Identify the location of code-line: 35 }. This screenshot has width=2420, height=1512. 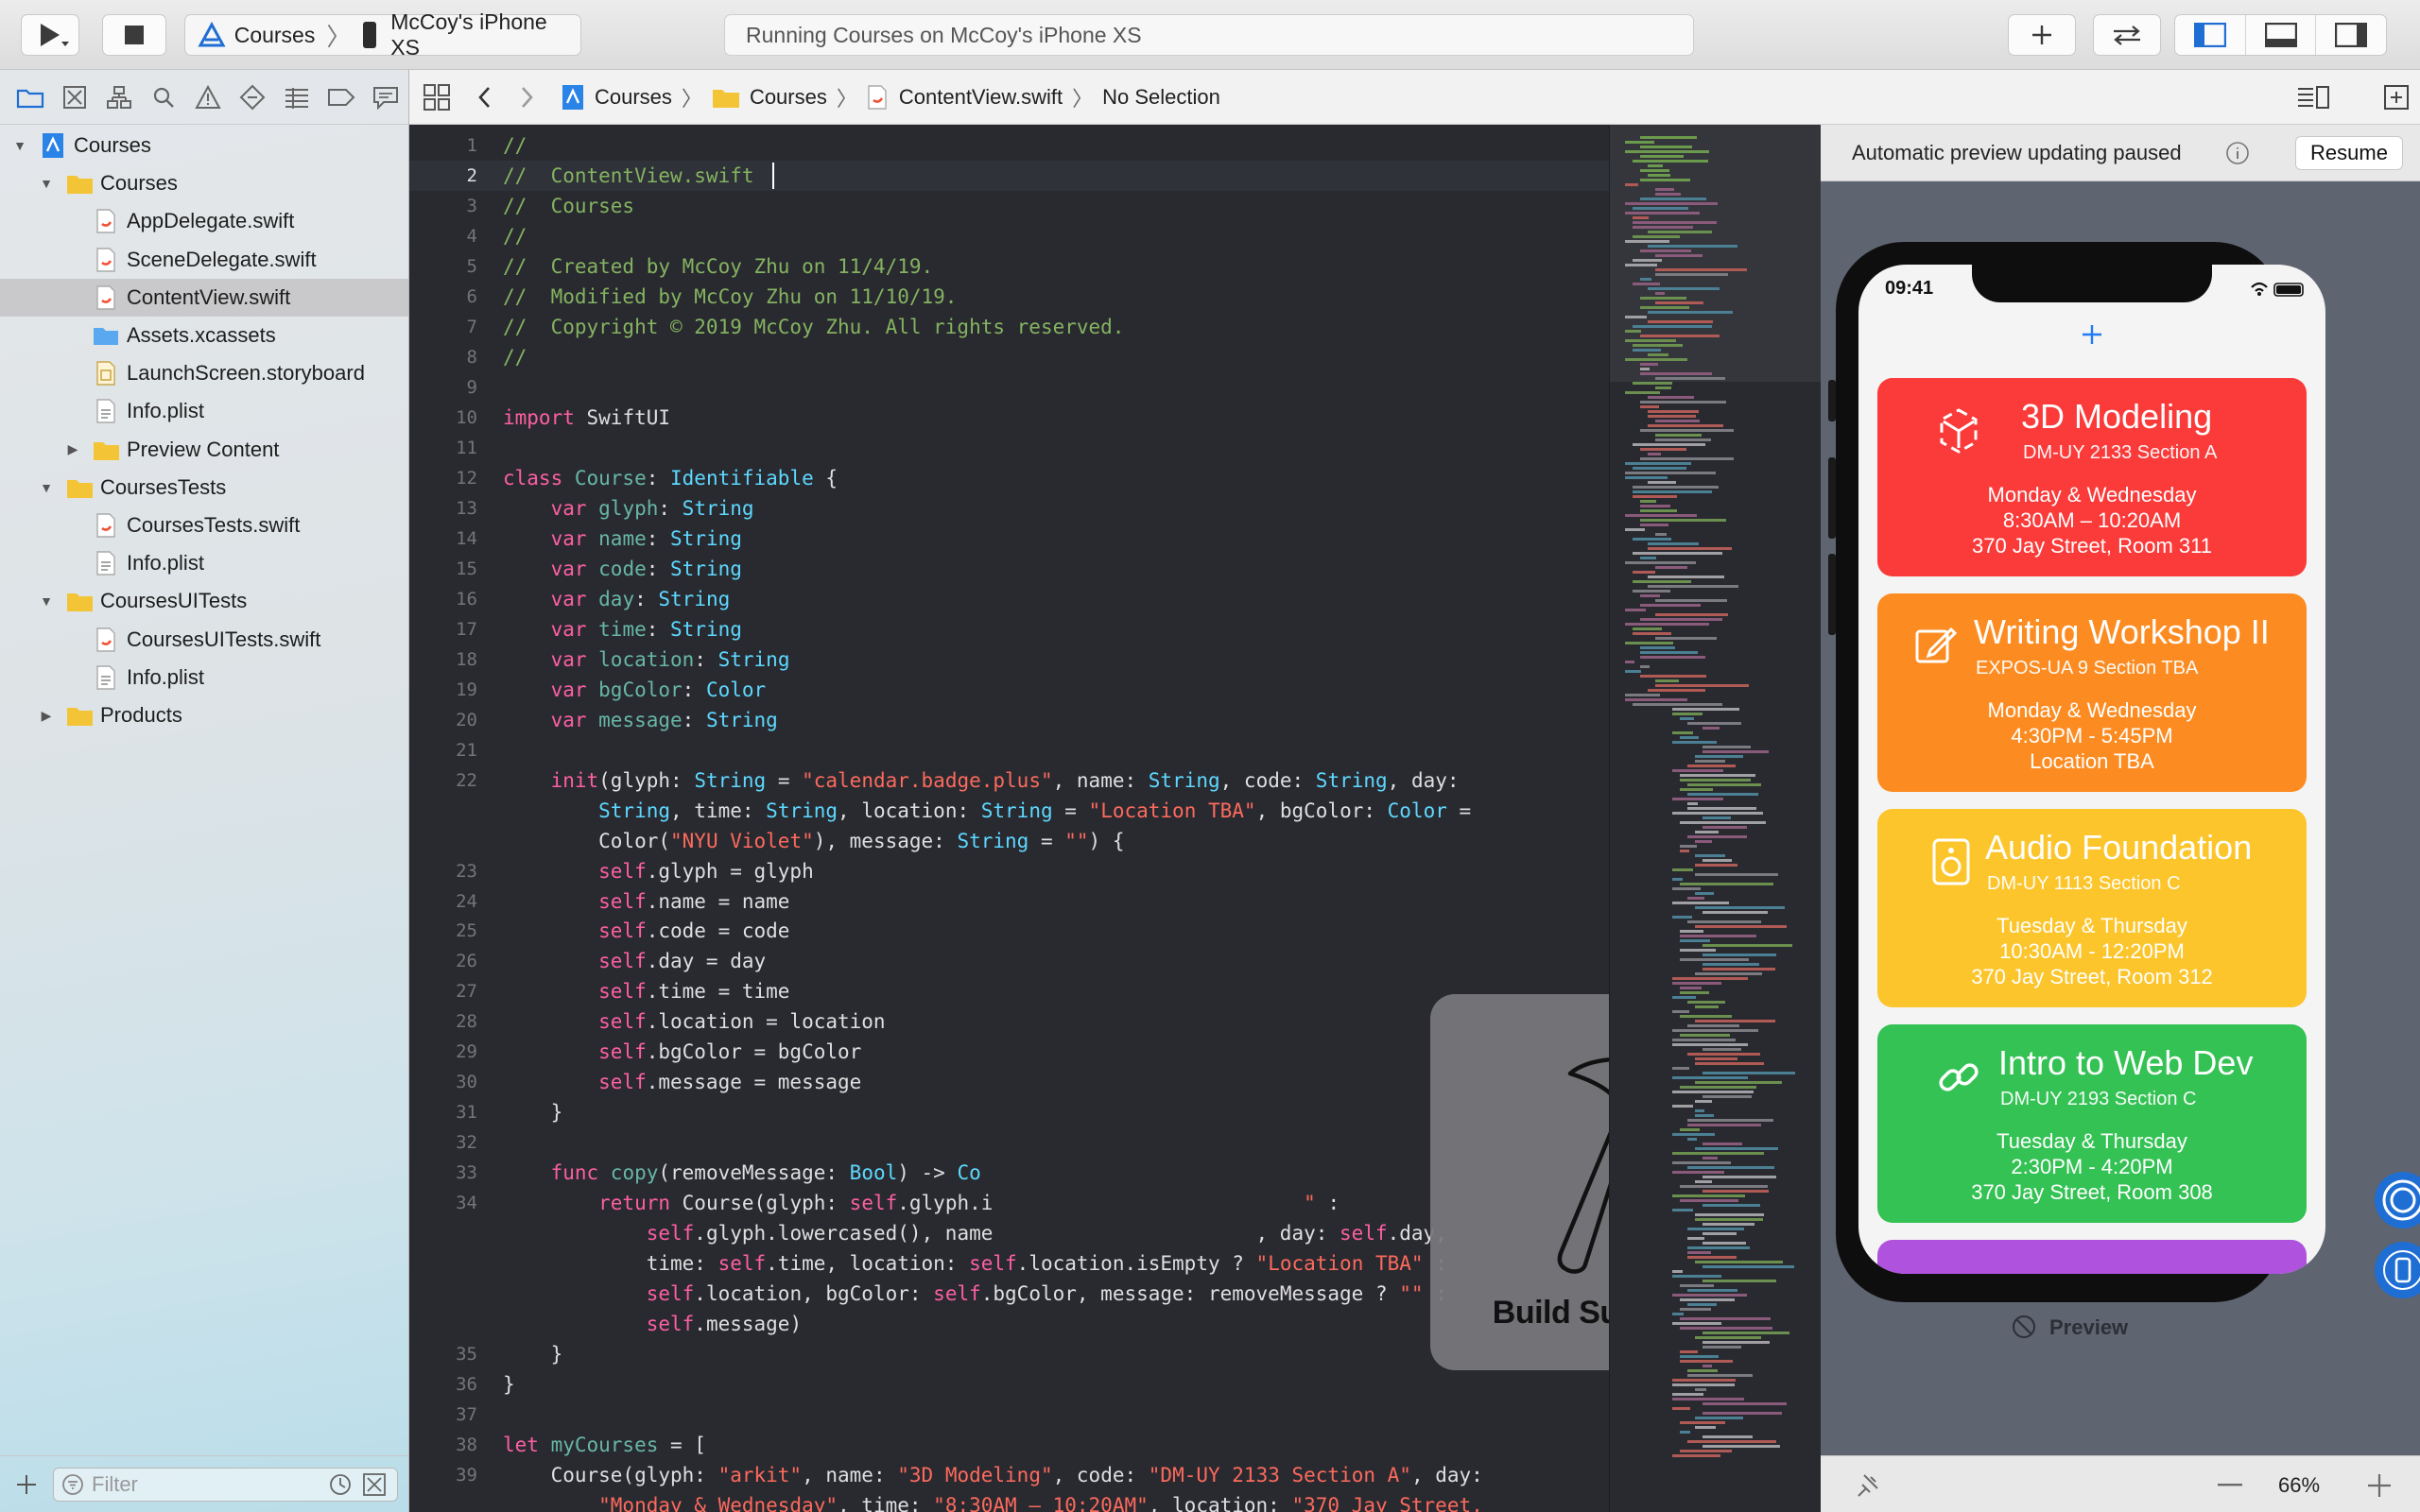
(1009, 1354).